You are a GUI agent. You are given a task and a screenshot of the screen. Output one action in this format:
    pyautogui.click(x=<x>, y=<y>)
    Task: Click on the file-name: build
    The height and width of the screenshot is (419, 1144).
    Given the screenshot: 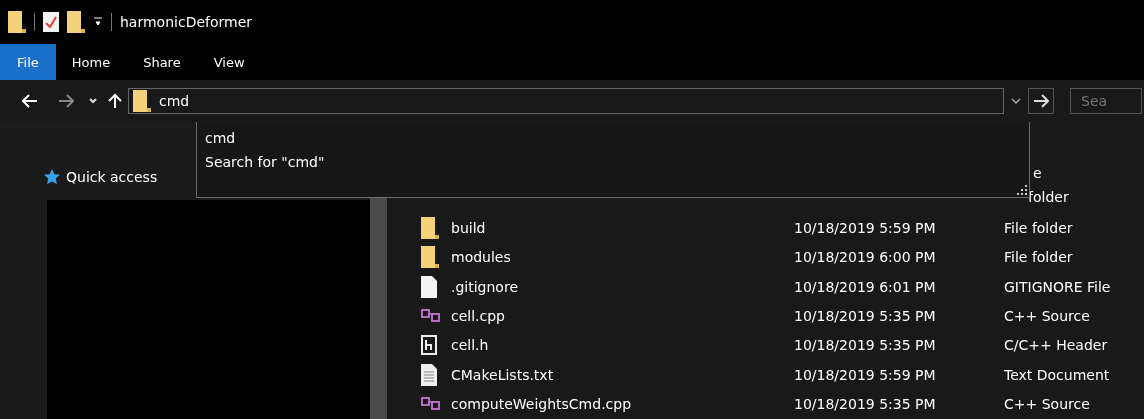 What is the action you would take?
    pyautogui.click(x=468, y=227)
    